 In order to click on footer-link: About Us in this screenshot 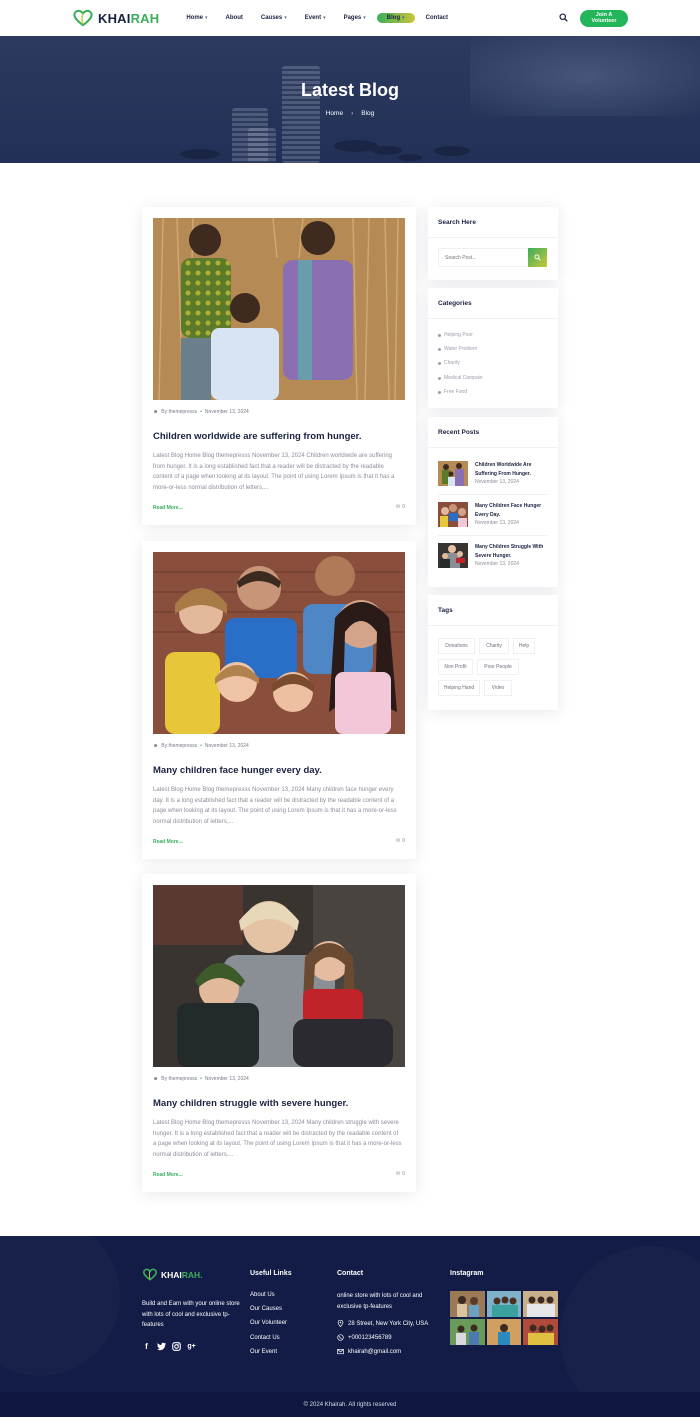, I will do `click(262, 1295)`.